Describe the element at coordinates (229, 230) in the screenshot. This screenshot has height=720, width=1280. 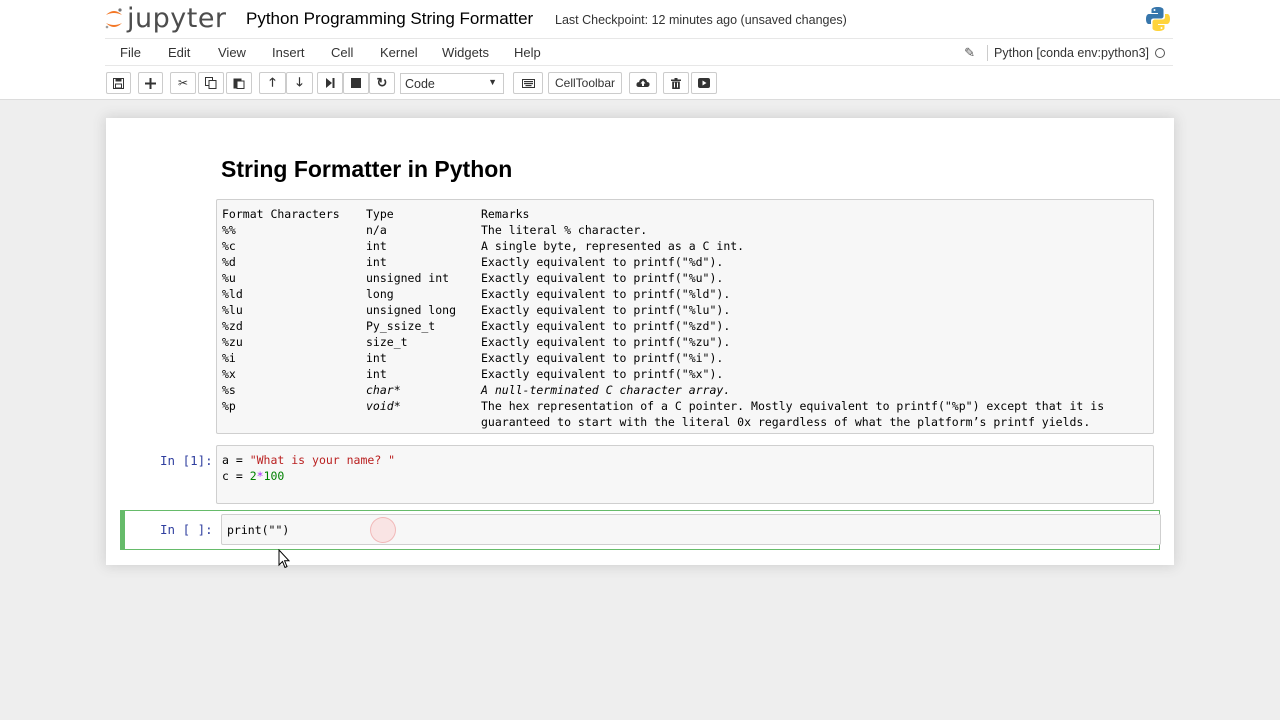
I see `table-cell: %%` at that location.